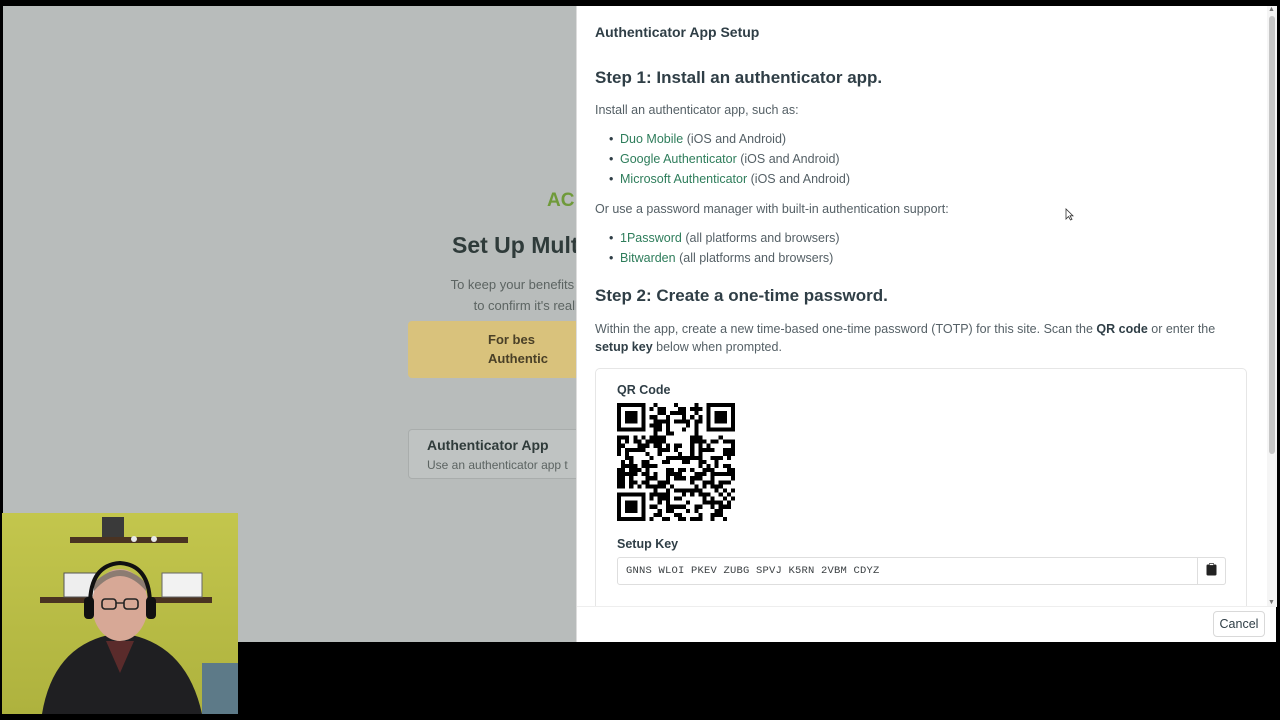 The width and height of the screenshot is (1280, 720). What do you see at coordinates (648, 544) in the screenshot?
I see `setup-key-label: Setup Key` at bounding box center [648, 544].